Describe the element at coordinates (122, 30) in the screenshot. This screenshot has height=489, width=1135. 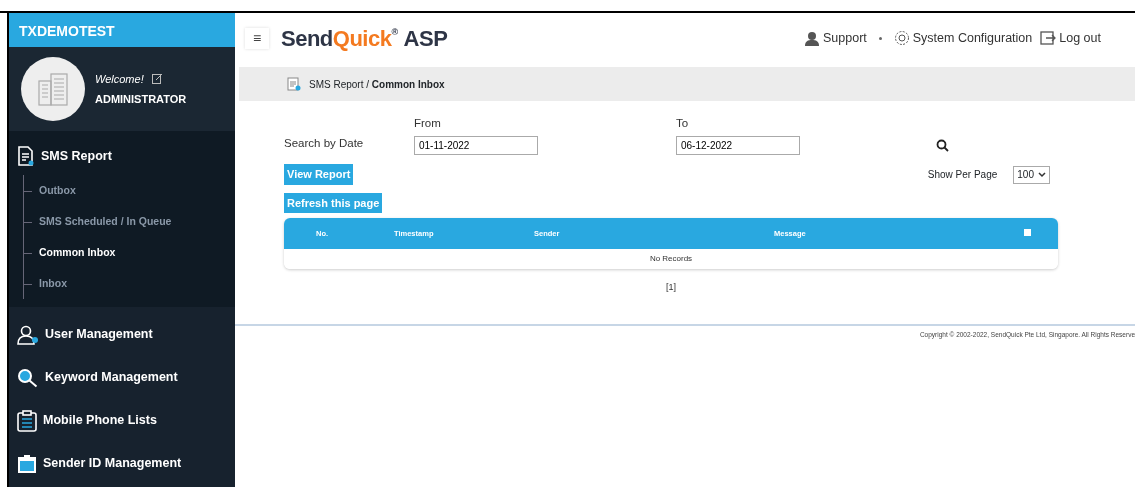
I see `app-title: TXDEMOTEST` at that location.